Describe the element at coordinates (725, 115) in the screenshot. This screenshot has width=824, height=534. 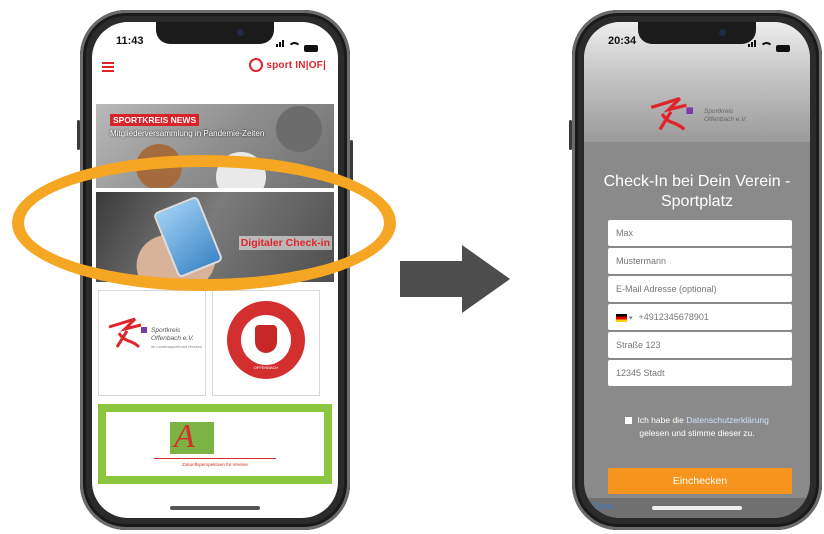
I see `logo-text: Sportkreis Offenbach e.V.` at that location.